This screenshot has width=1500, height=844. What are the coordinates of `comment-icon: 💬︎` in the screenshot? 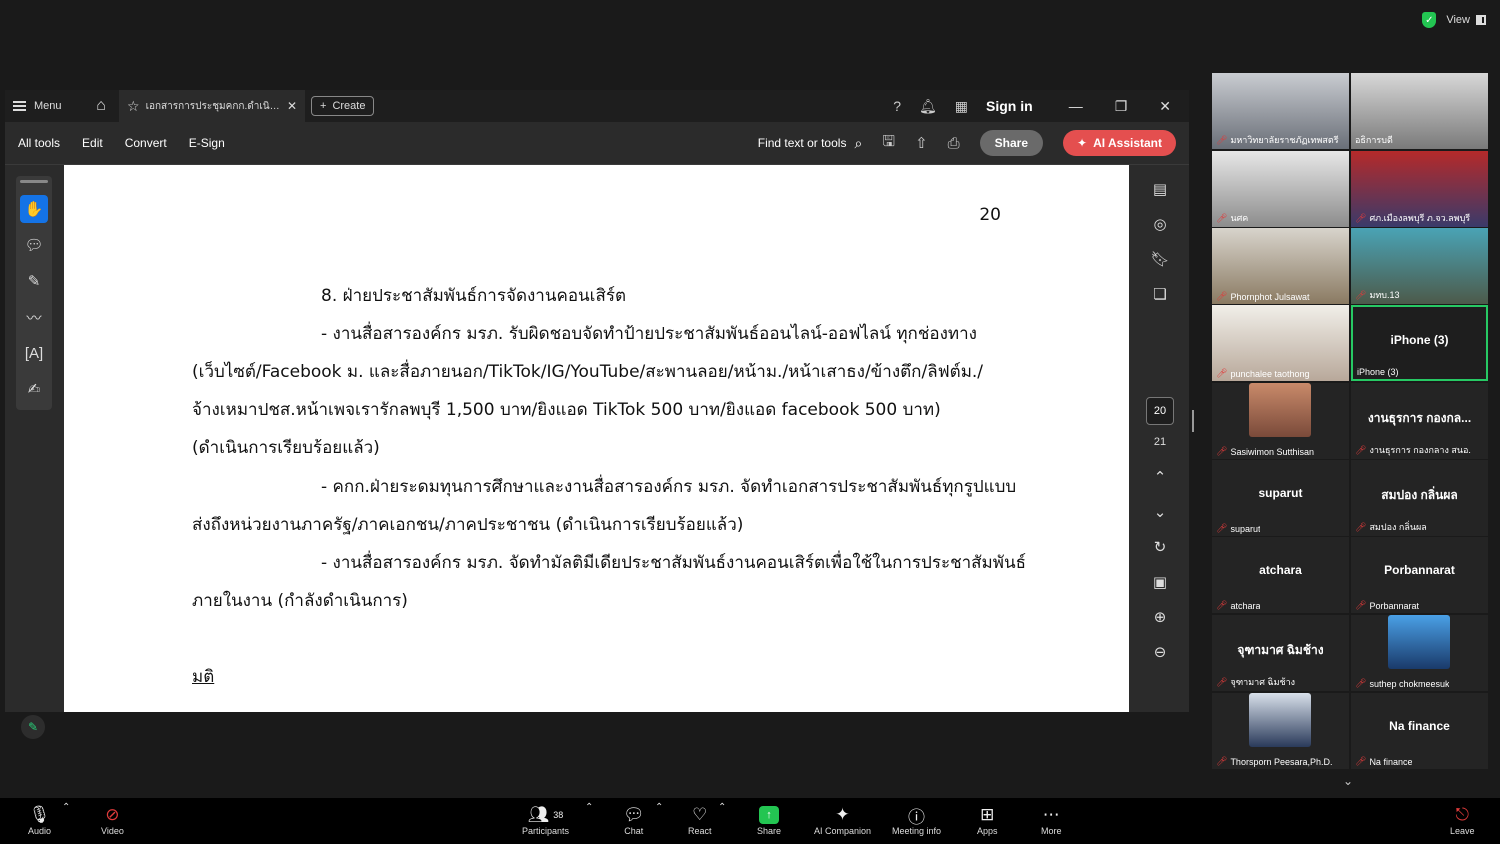 It's located at (34, 245).